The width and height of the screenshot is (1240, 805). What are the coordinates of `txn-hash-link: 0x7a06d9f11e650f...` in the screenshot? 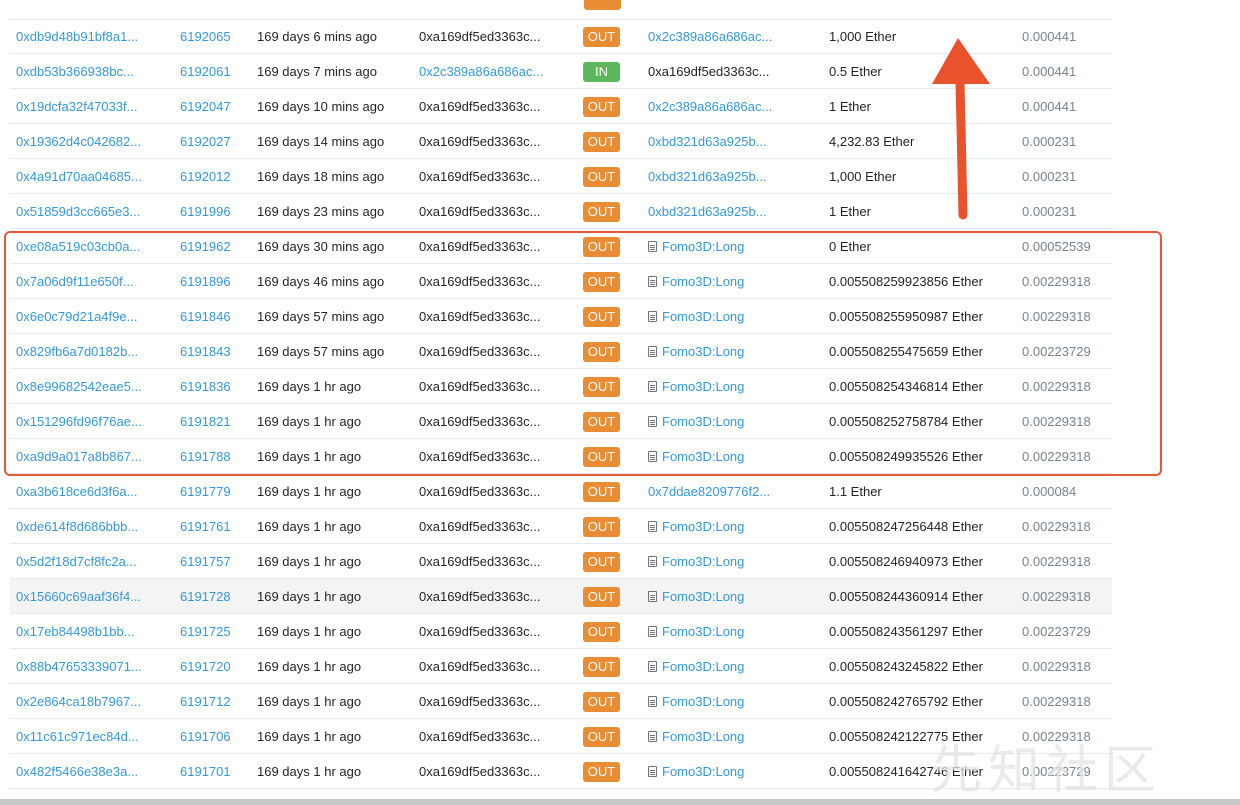 It's located at (81, 281).